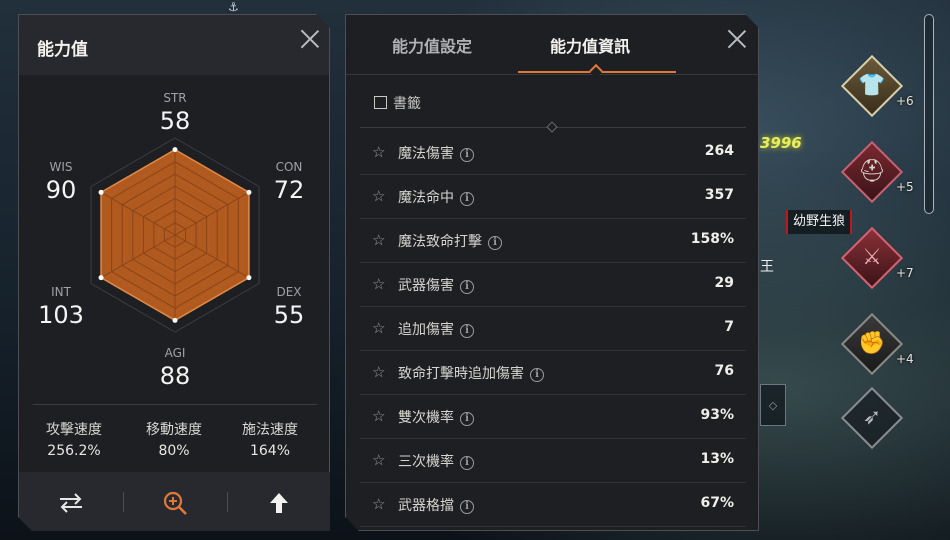 The width and height of the screenshot is (950, 540). What do you see at coordinates (781, 143) in the screenshot?
I see `damage-number: 3996` at bounding box center [781, 143].